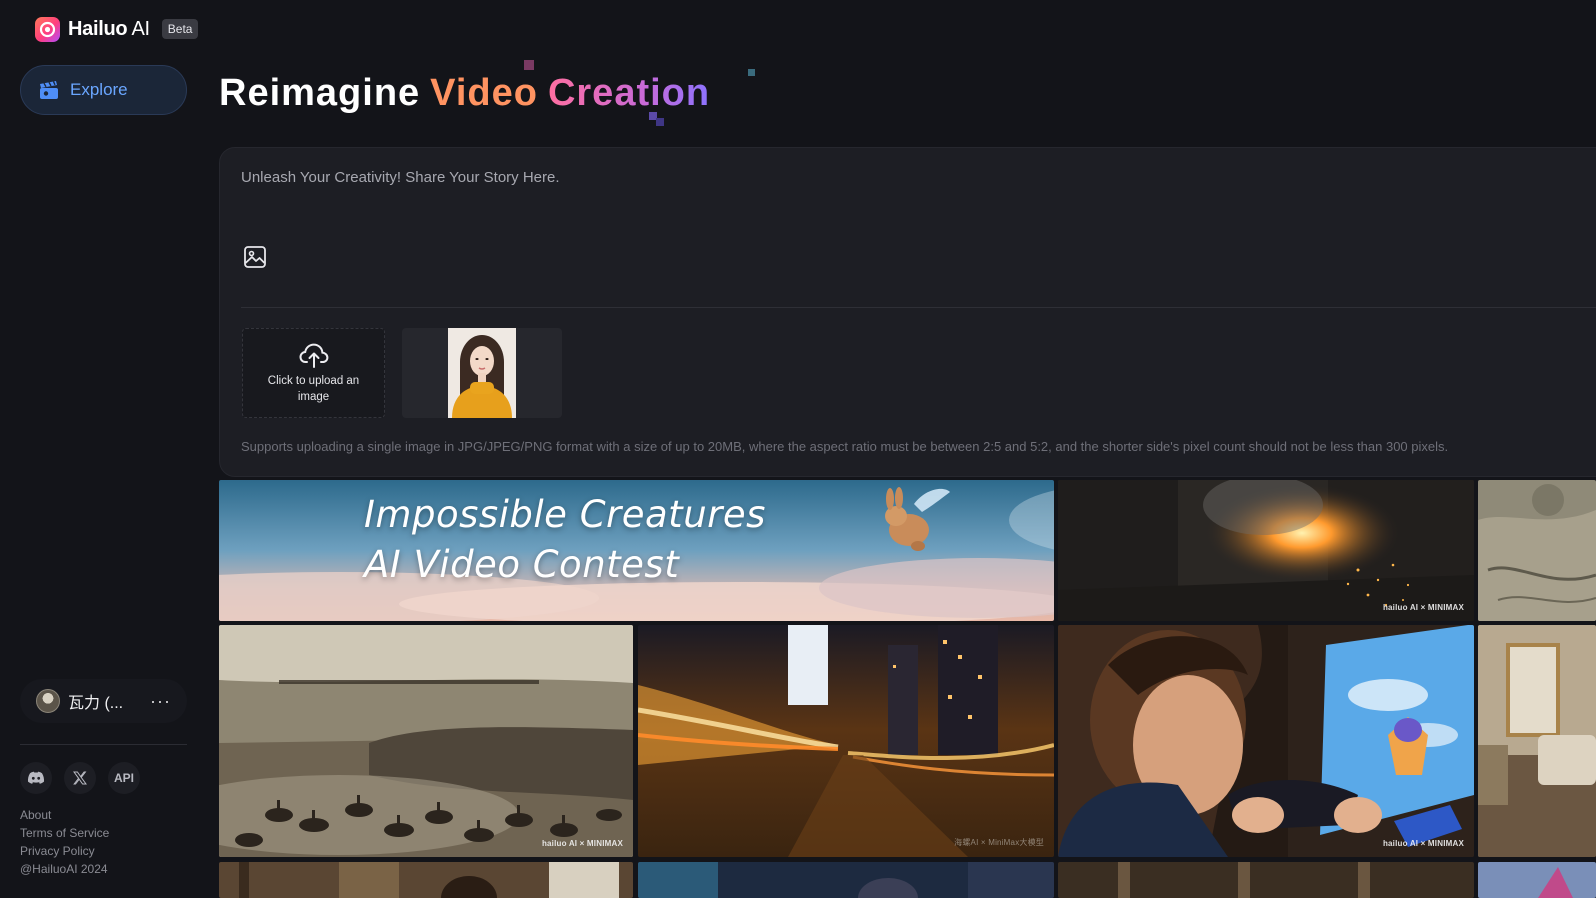 The width and height of the screenshot is (1596, 898). What do you see at coordinates (313, 373) in the screenshot?
I see `upload-image-button: Click to upload an image` at bounding box center [313, 373].